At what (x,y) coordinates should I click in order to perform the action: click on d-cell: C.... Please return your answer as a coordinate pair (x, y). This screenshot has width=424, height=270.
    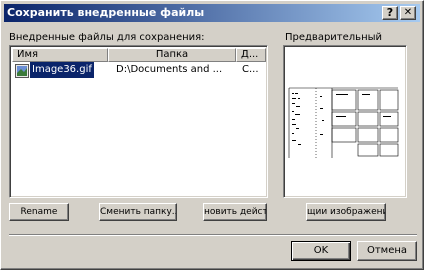
    Looking at the image, I should click on (250, 69).